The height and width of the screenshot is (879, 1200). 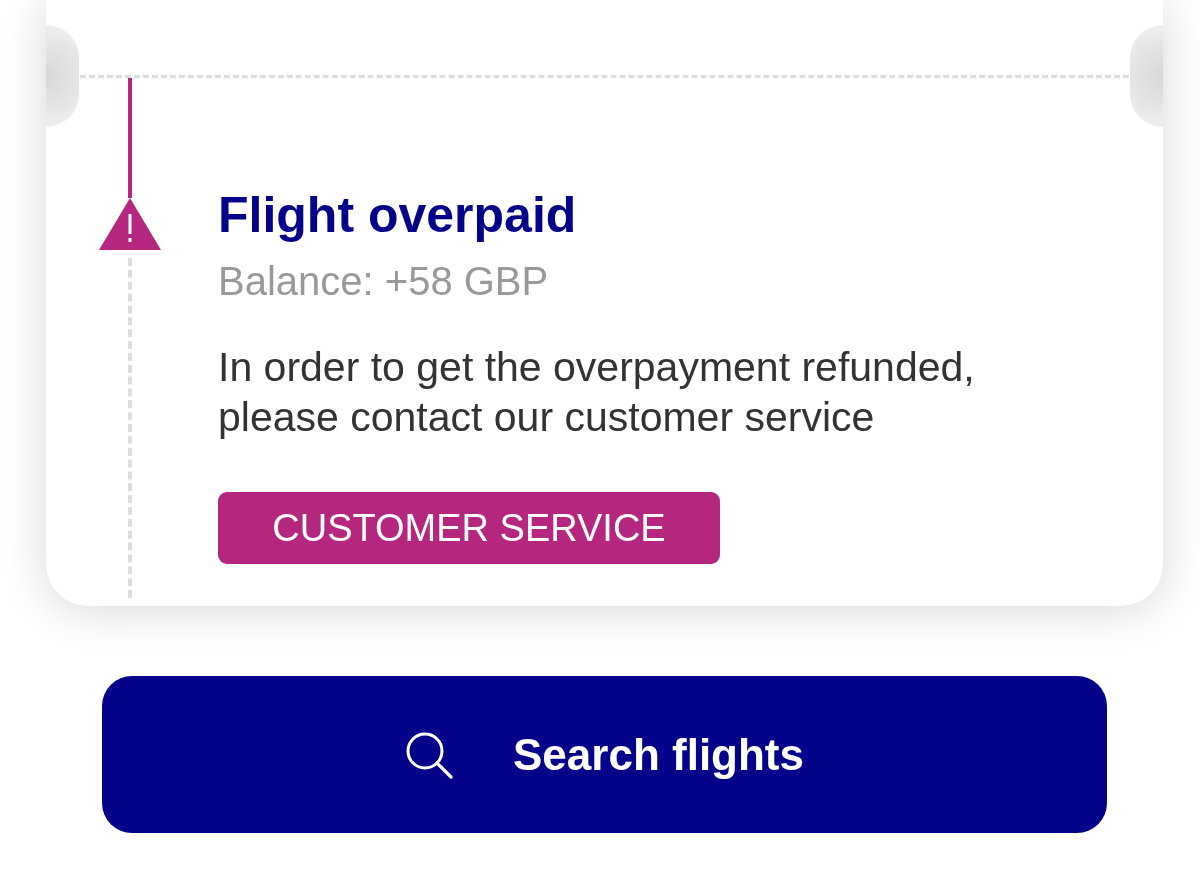 What do you see at coordinates (384, 281) in the screenshot?
I see `balance-text: Balance: +58 GBP` at bounding box center [384, 281].